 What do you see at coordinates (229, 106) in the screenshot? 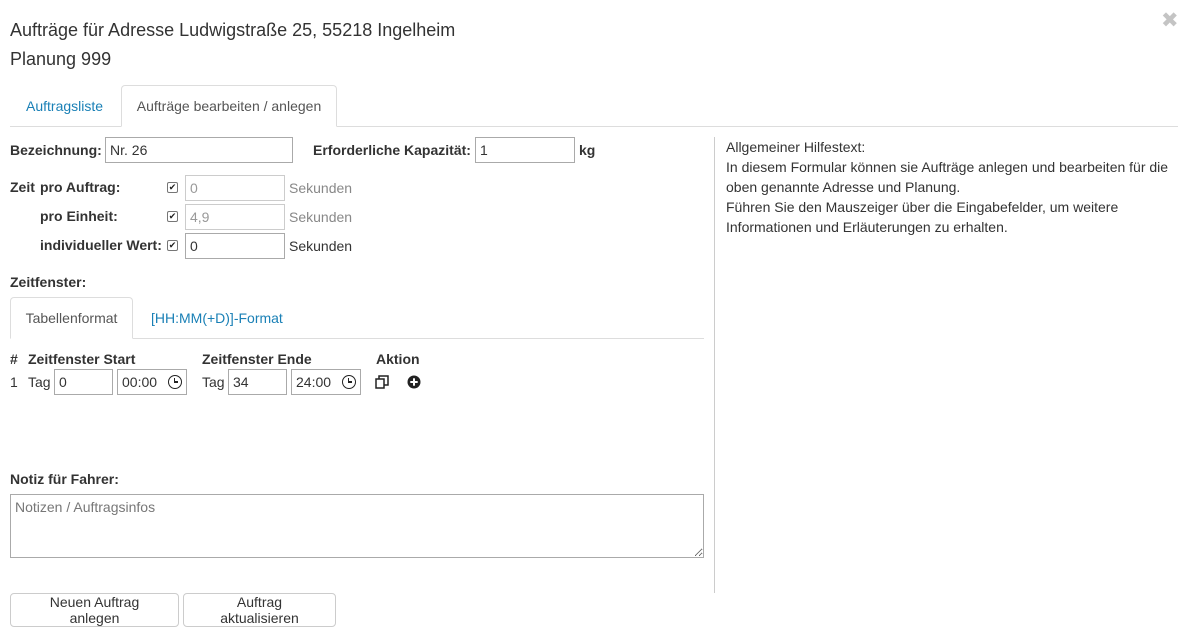
I see `tab-auftraege-bearbeiten: Aufträge bearbeiten / anlegen` at bounding box center [229, 106].